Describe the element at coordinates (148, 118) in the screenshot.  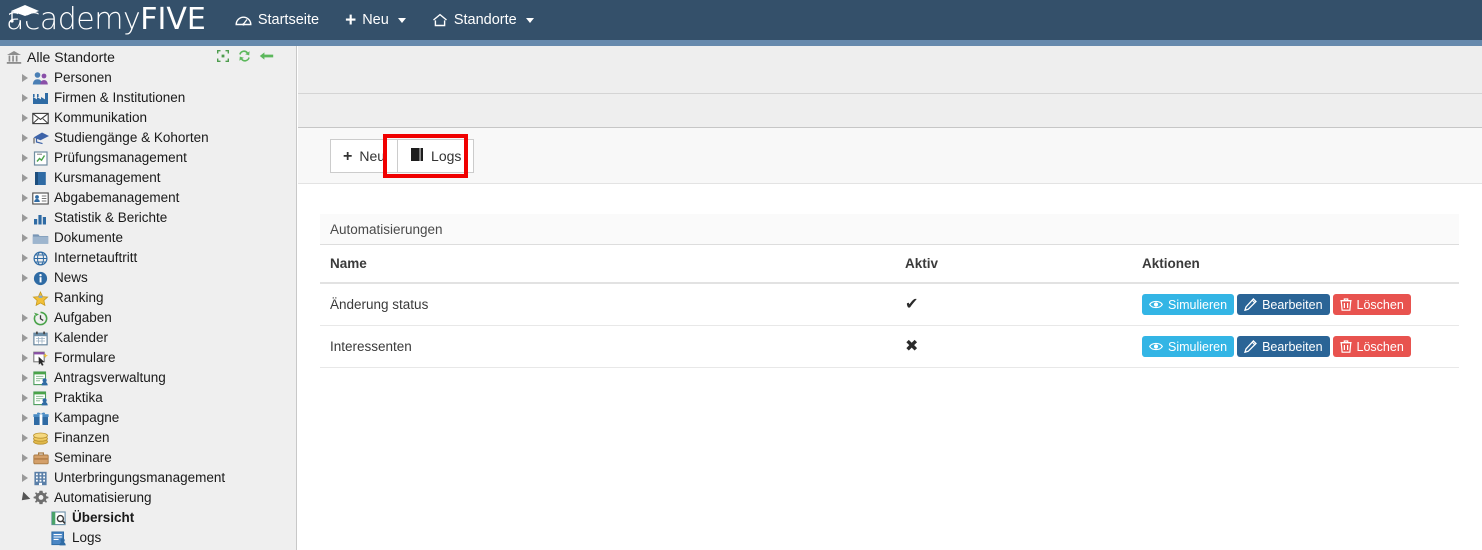
I see `sidebar-item-kommunikation: Kommunikation` at that location.